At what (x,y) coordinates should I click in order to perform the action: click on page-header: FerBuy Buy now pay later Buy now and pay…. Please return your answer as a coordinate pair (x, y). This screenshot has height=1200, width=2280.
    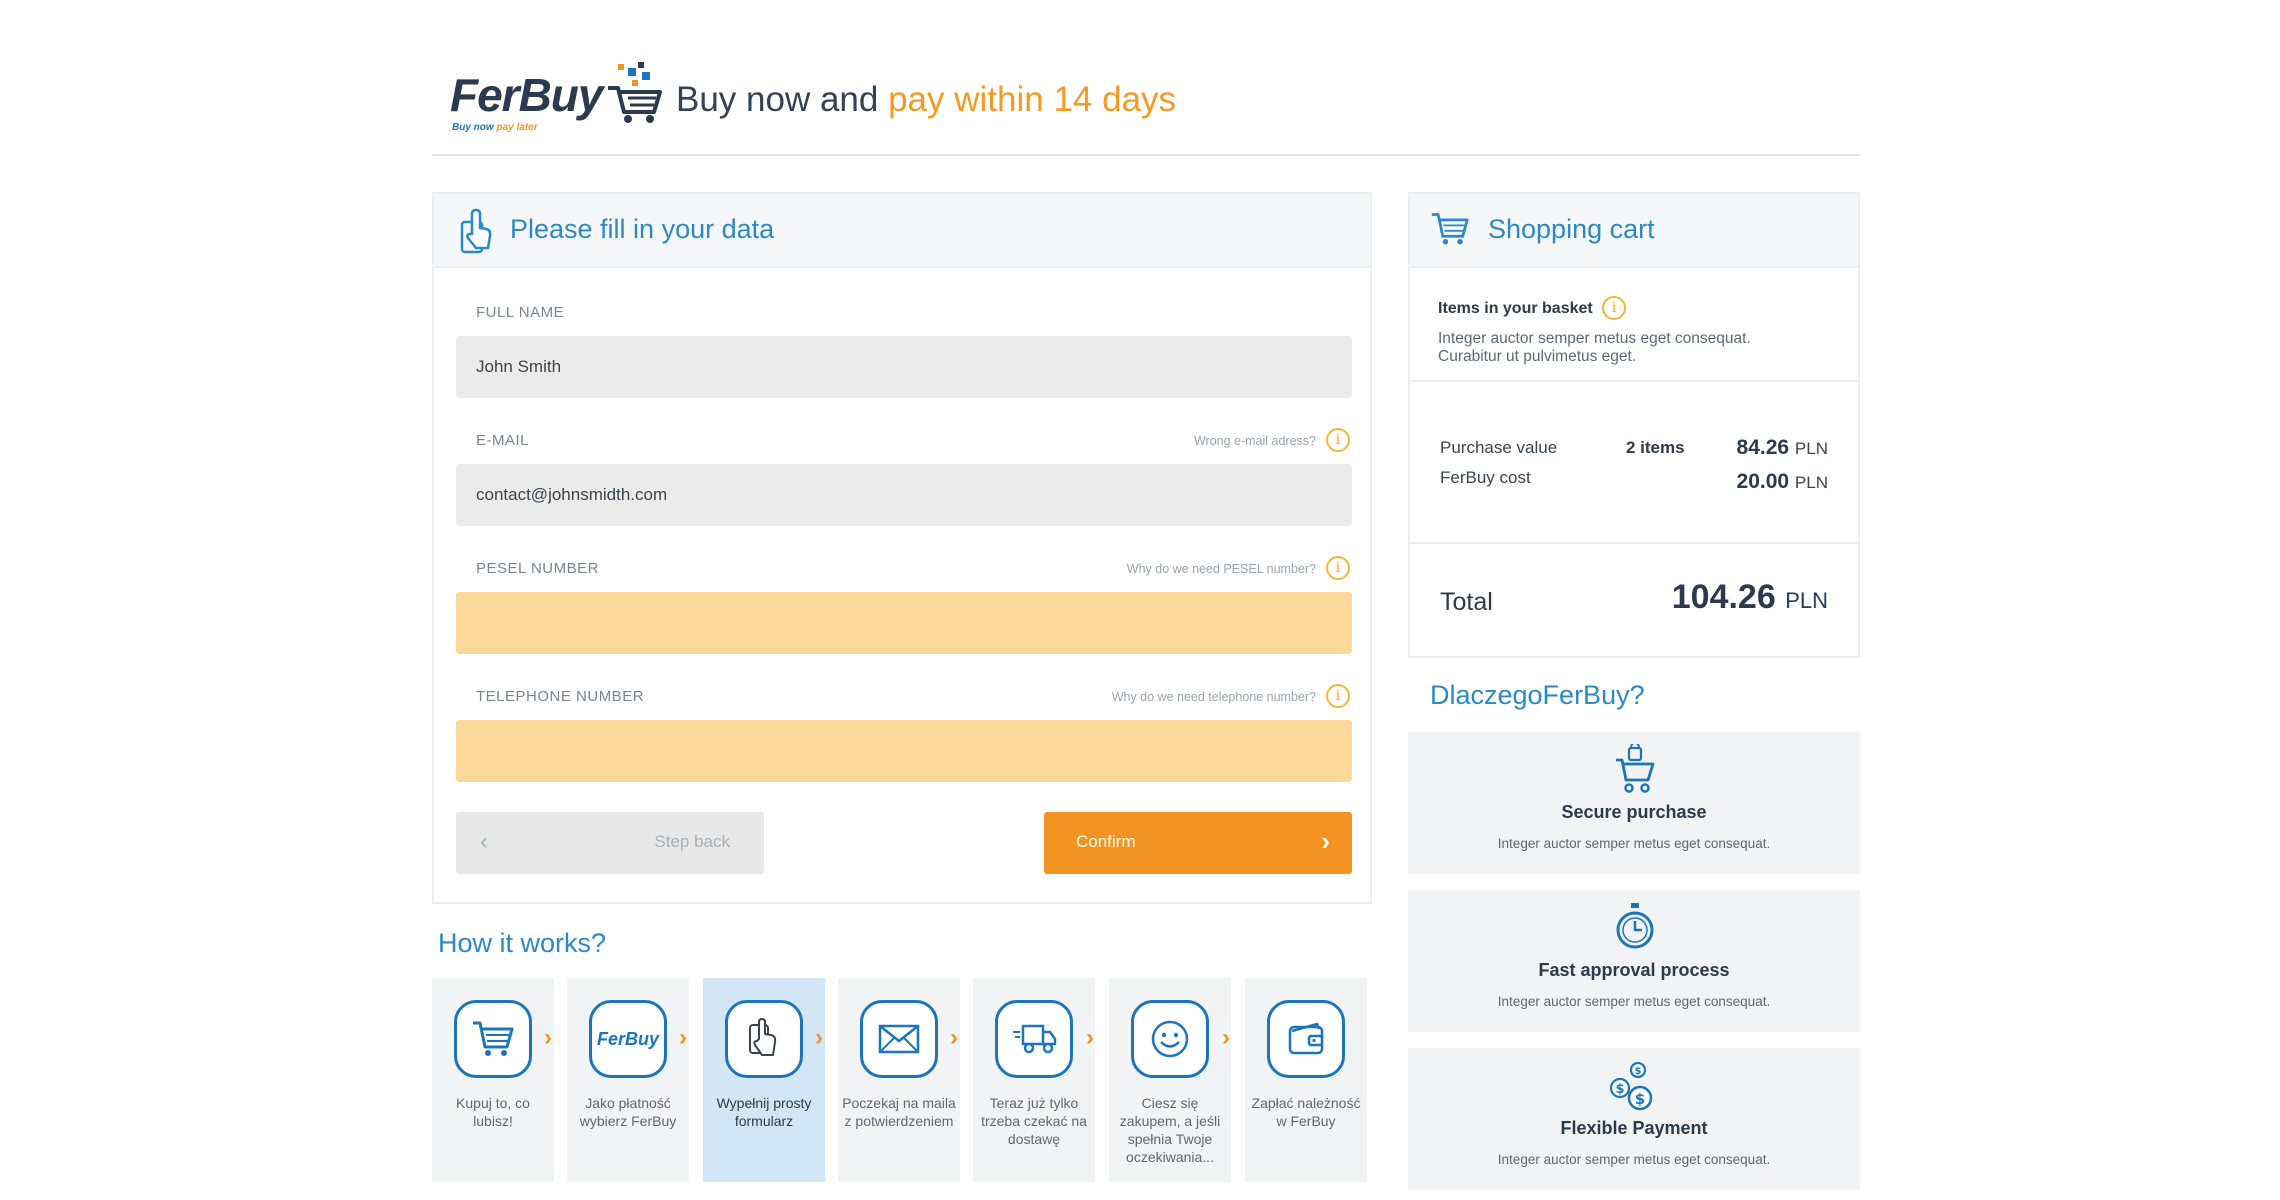
    Looking at the image, I should click on (1146, 98).